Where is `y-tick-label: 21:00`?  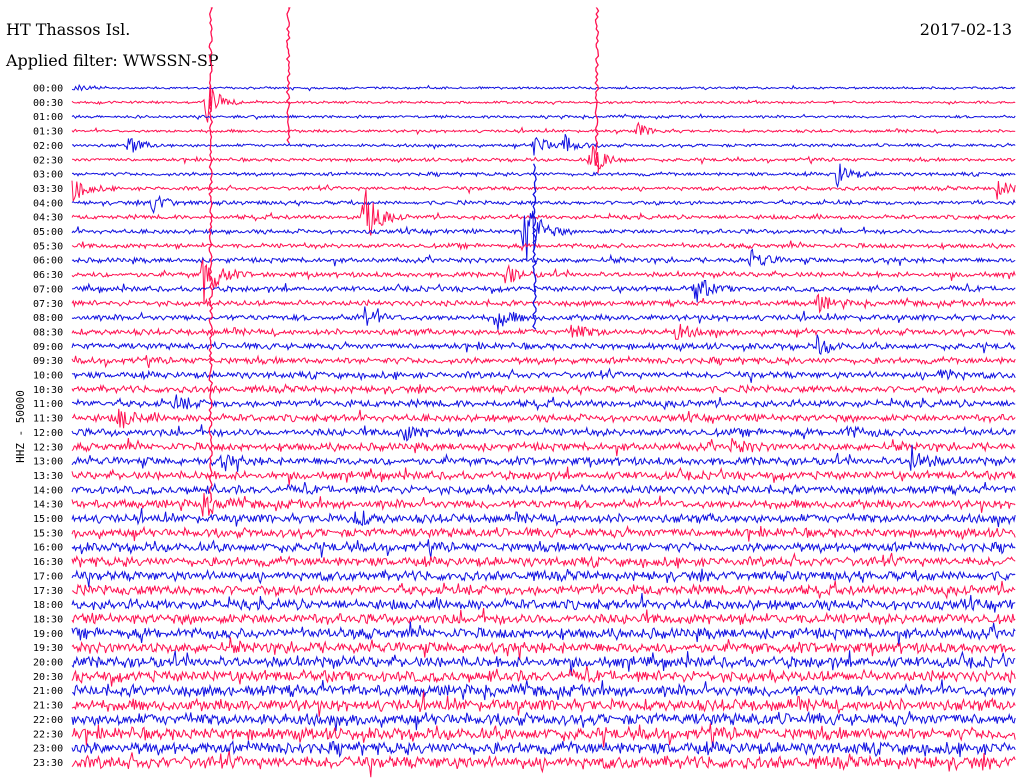 y-tick-label: 21:00 is located at coordinates (48, 691).